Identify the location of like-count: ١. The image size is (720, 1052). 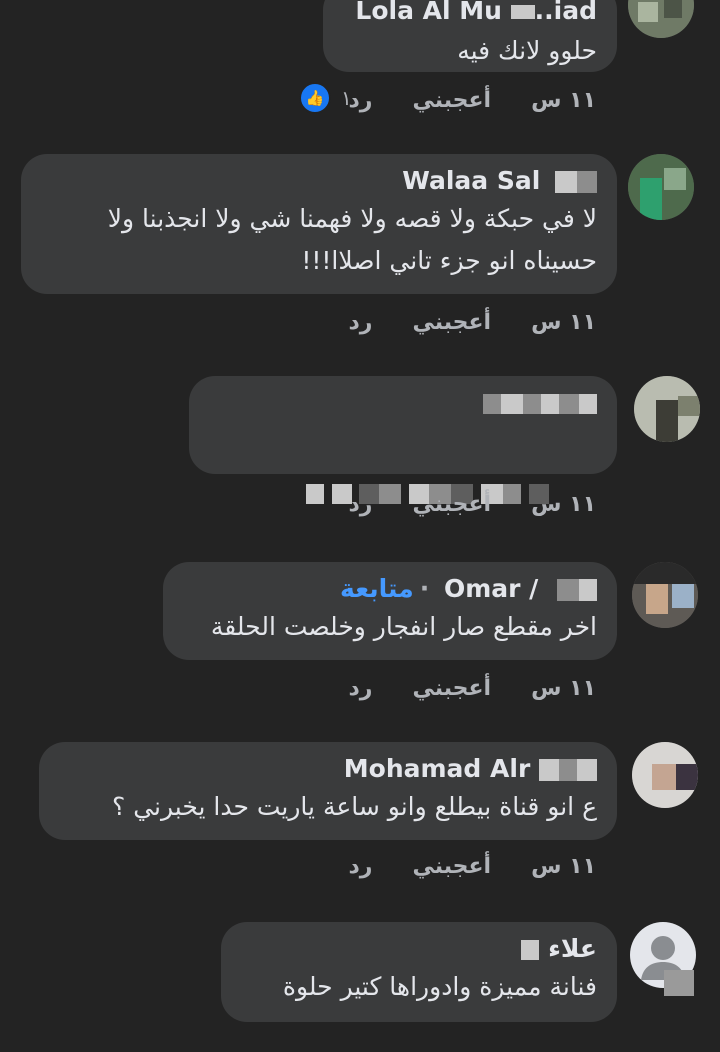
(346, 98).